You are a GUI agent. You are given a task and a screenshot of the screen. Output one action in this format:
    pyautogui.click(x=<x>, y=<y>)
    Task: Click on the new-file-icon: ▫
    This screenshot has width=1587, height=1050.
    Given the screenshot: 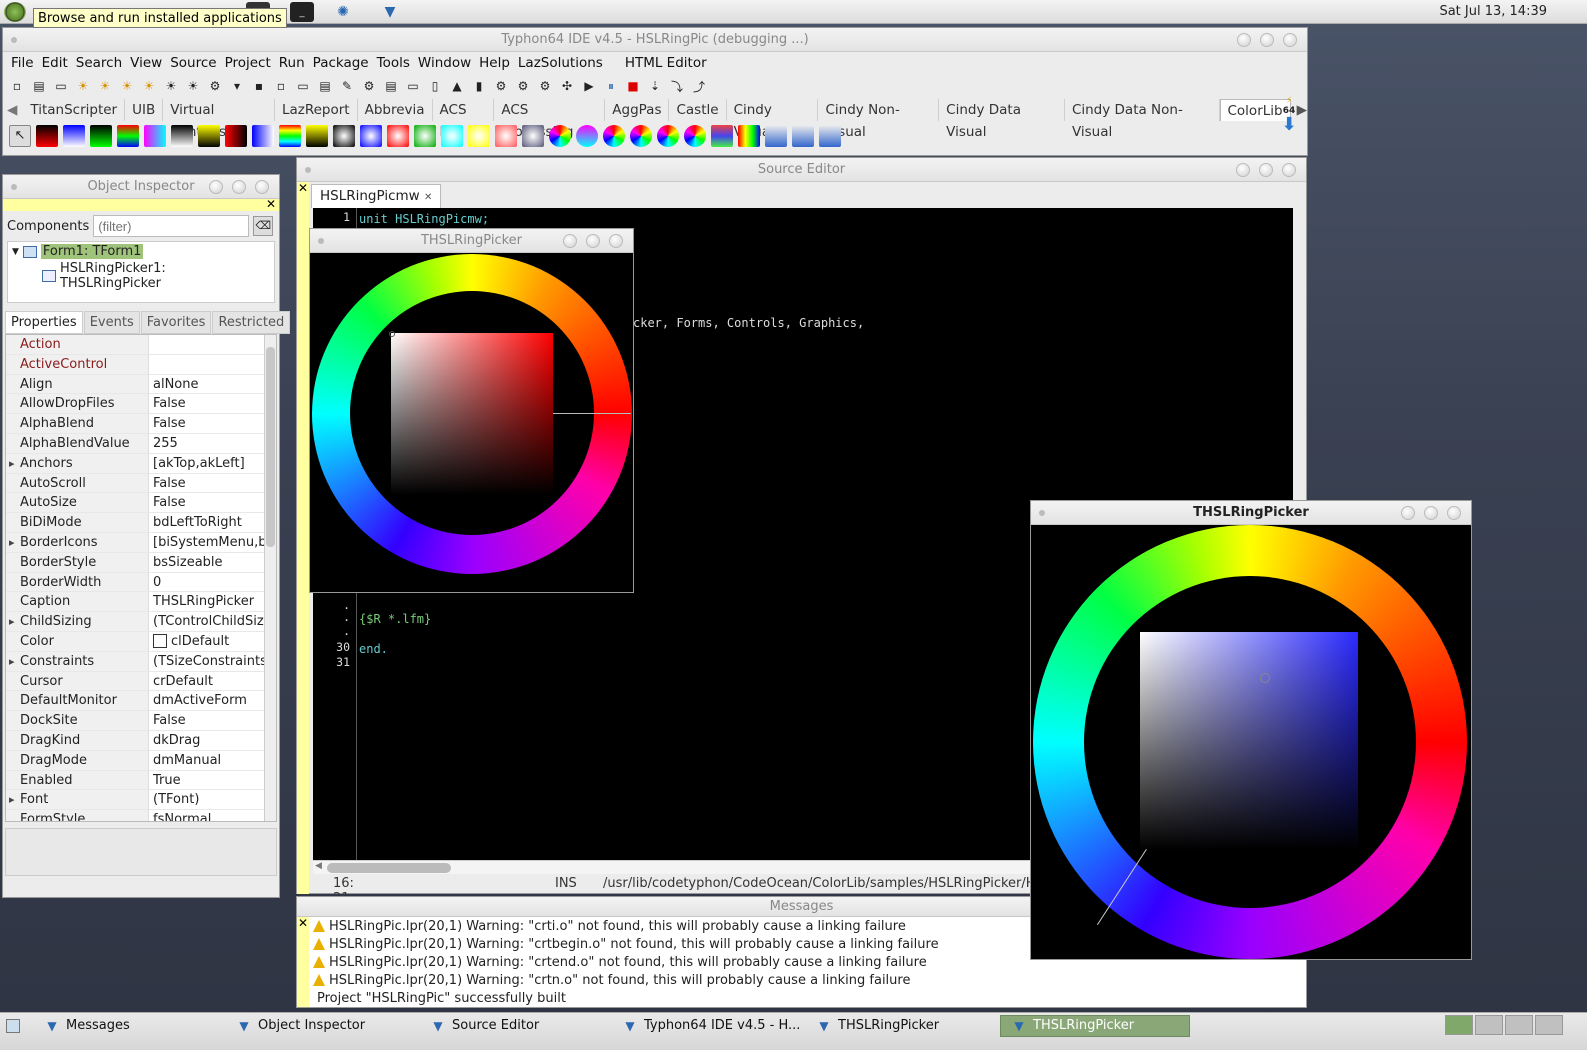 What is the action you would take?
    pyautogui.click(x=17, y=86)
    